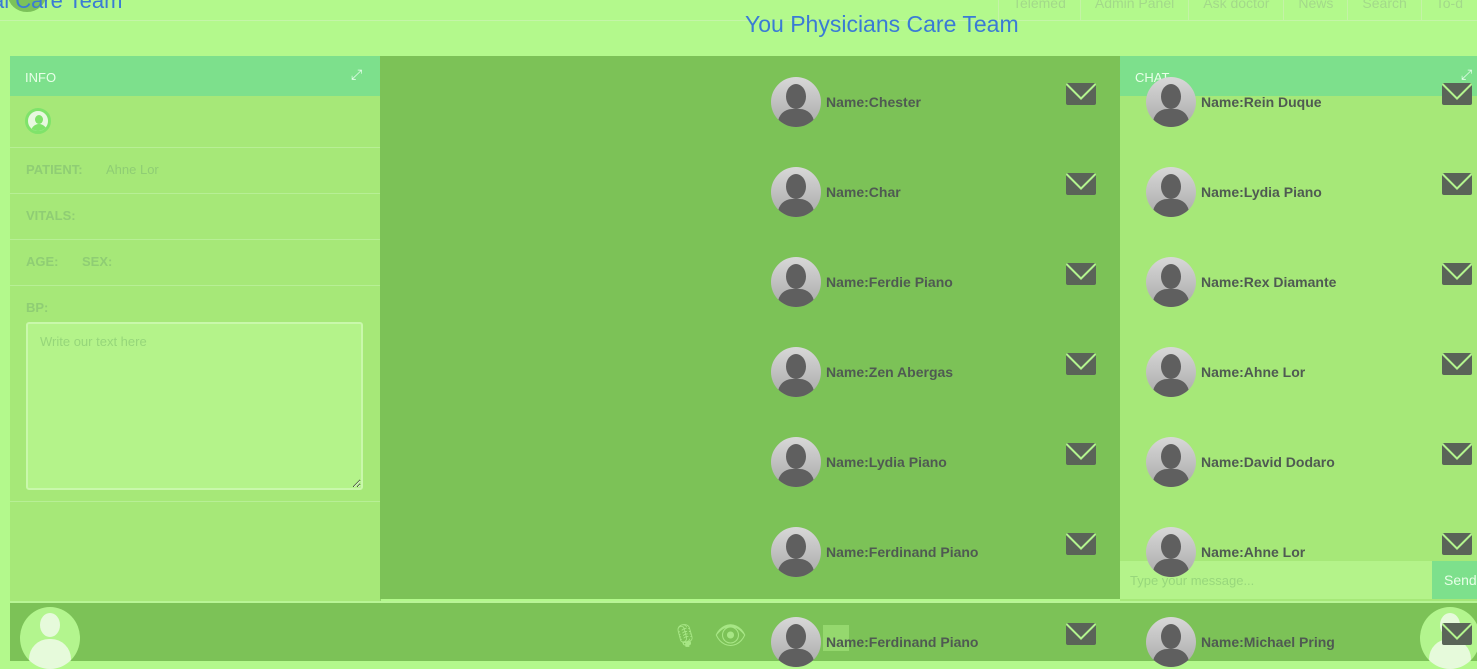  Describe the element at coordinates (195, 122) in the screenshot. I see `patient-avatar-row` at that location.